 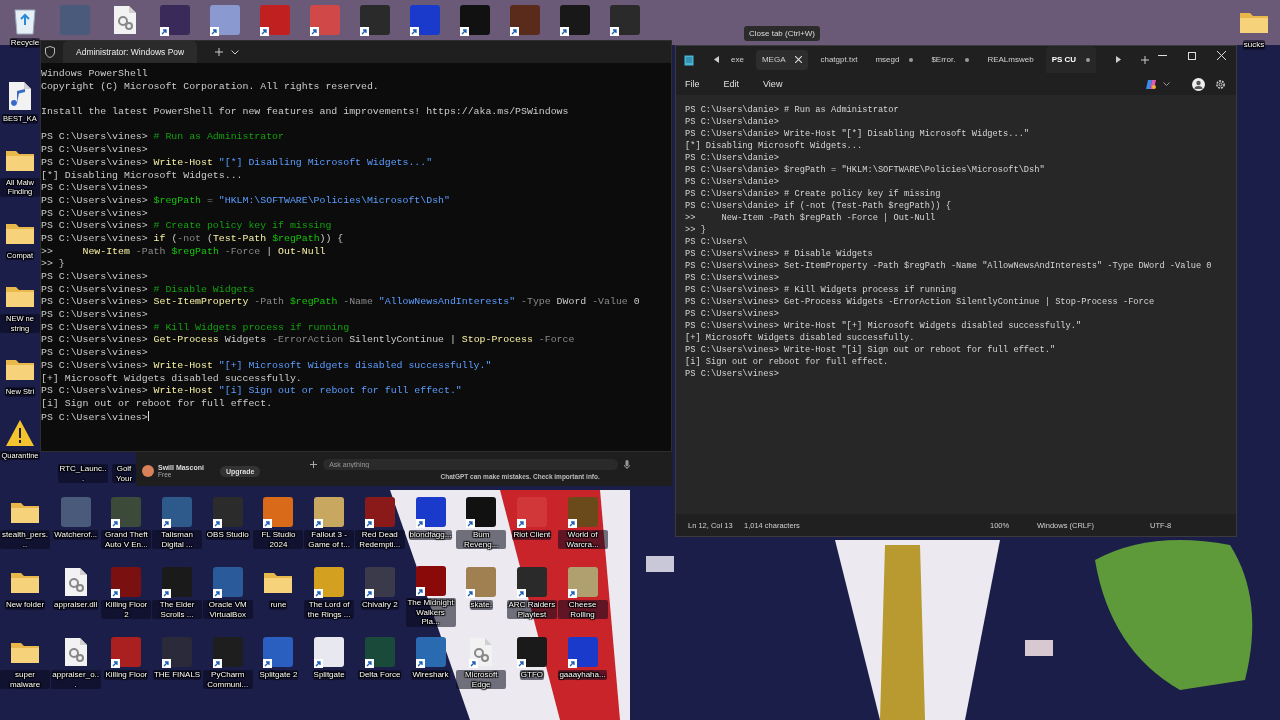 I want to click on icon-label: Riot Client, so click(x=532, y=535).